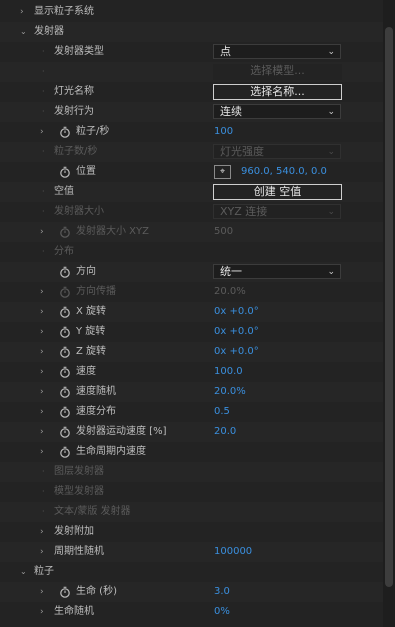 The height and width of the screenshot is (627, 395). What do you see at coordinates (191, 312) in the screenshot?
I see `property-row: › X 旋转 0x +0.0°` at bounding box center [191, 312].